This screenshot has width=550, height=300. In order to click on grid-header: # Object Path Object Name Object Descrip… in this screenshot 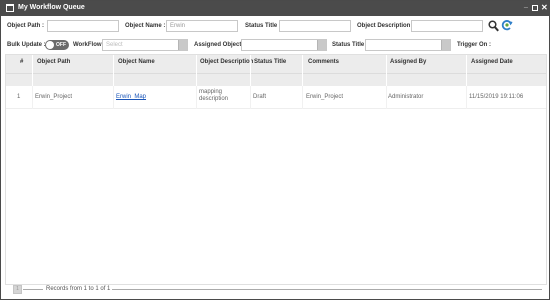, I will do `click(276, 70)`.